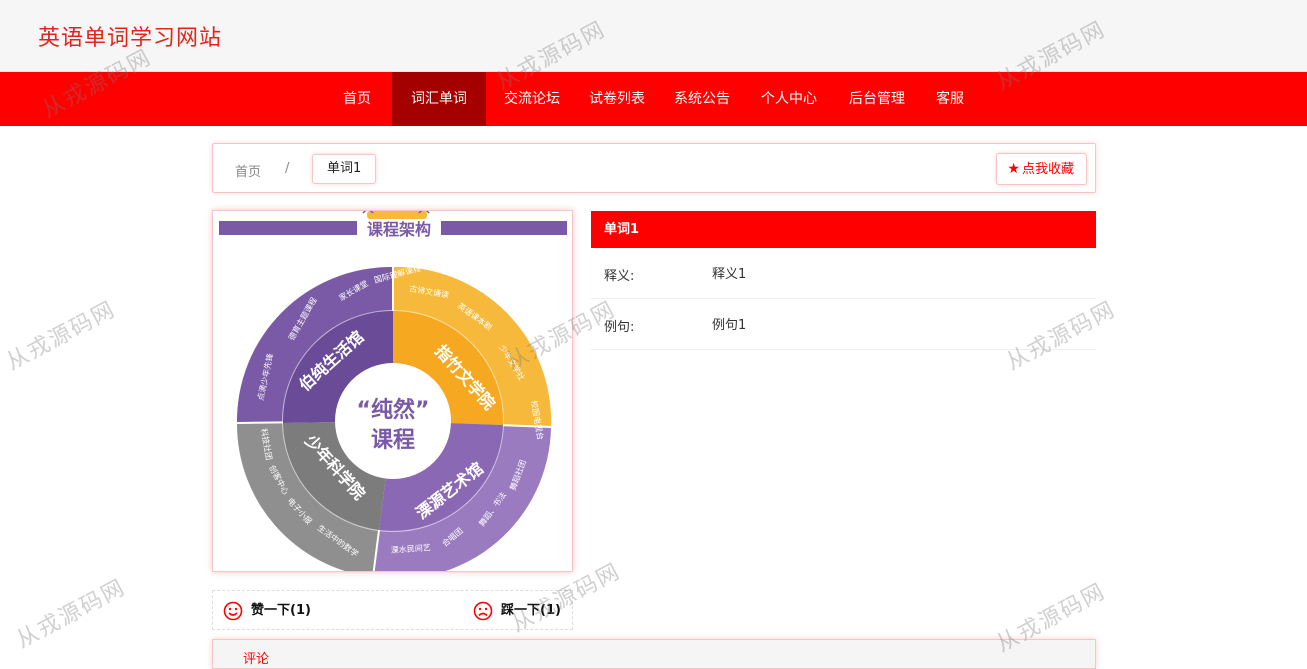 This screenshot has height=669, width=1307. I want to click on breadcrumb: 首页 / 单词1 ★ 点我收藏, so click(654, 168).